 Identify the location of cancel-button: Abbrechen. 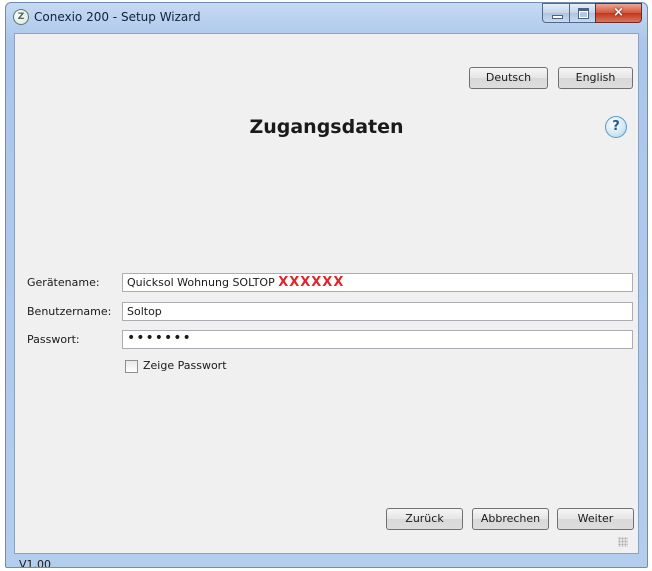
(510, 519).